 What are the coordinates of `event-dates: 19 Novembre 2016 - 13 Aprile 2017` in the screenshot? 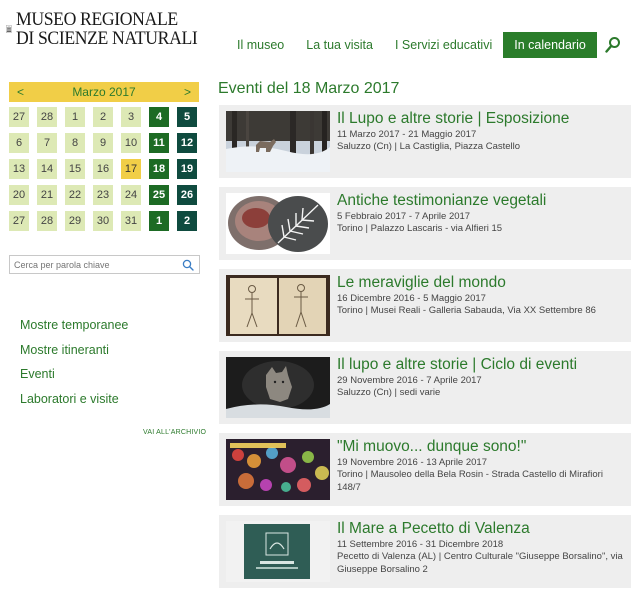 It's located at (412, 462).